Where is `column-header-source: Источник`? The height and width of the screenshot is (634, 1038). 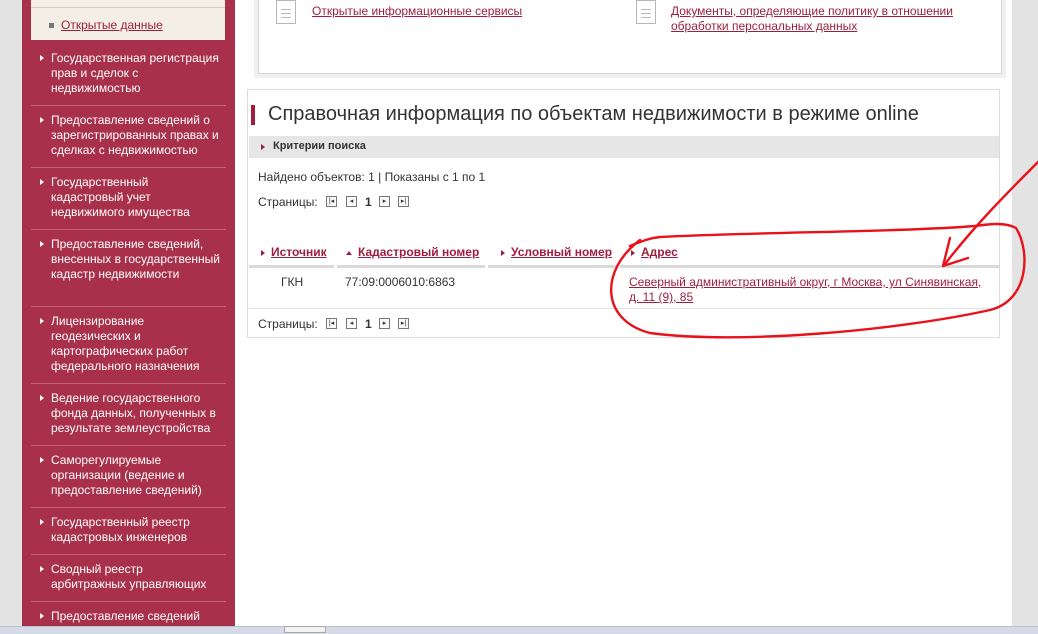
column-header-source: Источник is located at coordinates (294, 252).